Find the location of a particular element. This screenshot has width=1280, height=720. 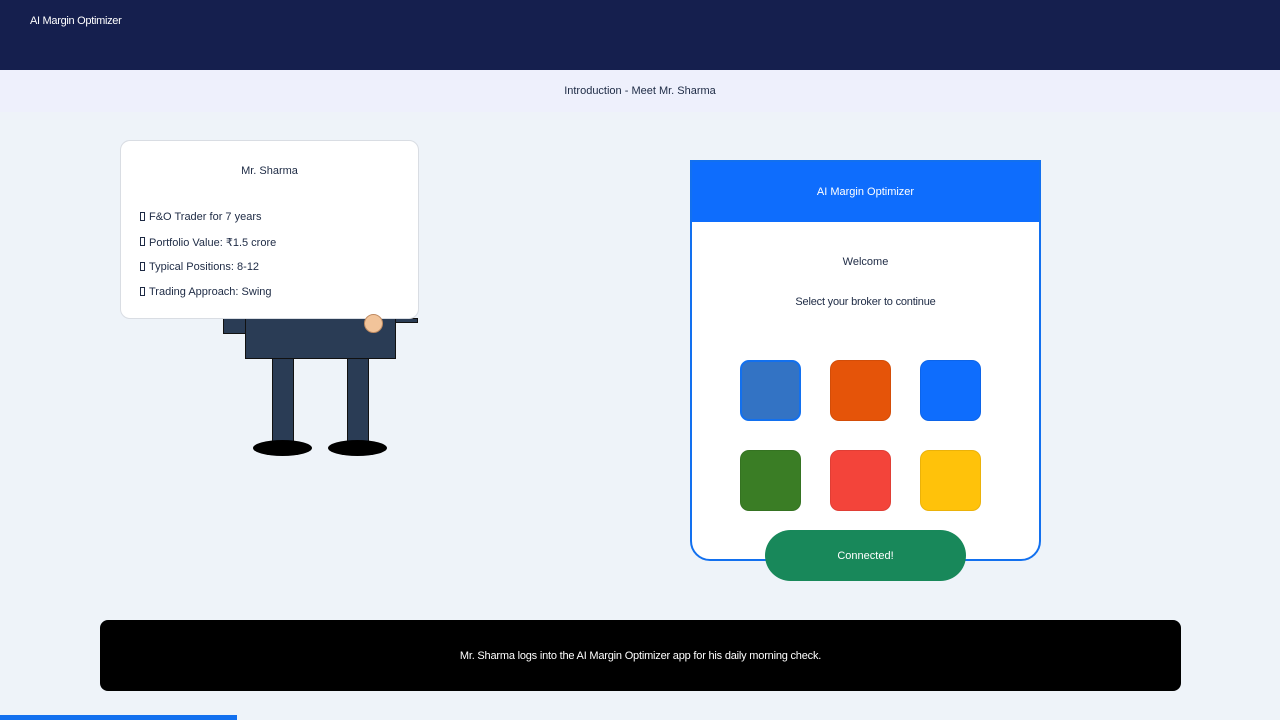

profile-item: Portfolio Value: ₹1.5 crore is located at coordinates (208, 248).